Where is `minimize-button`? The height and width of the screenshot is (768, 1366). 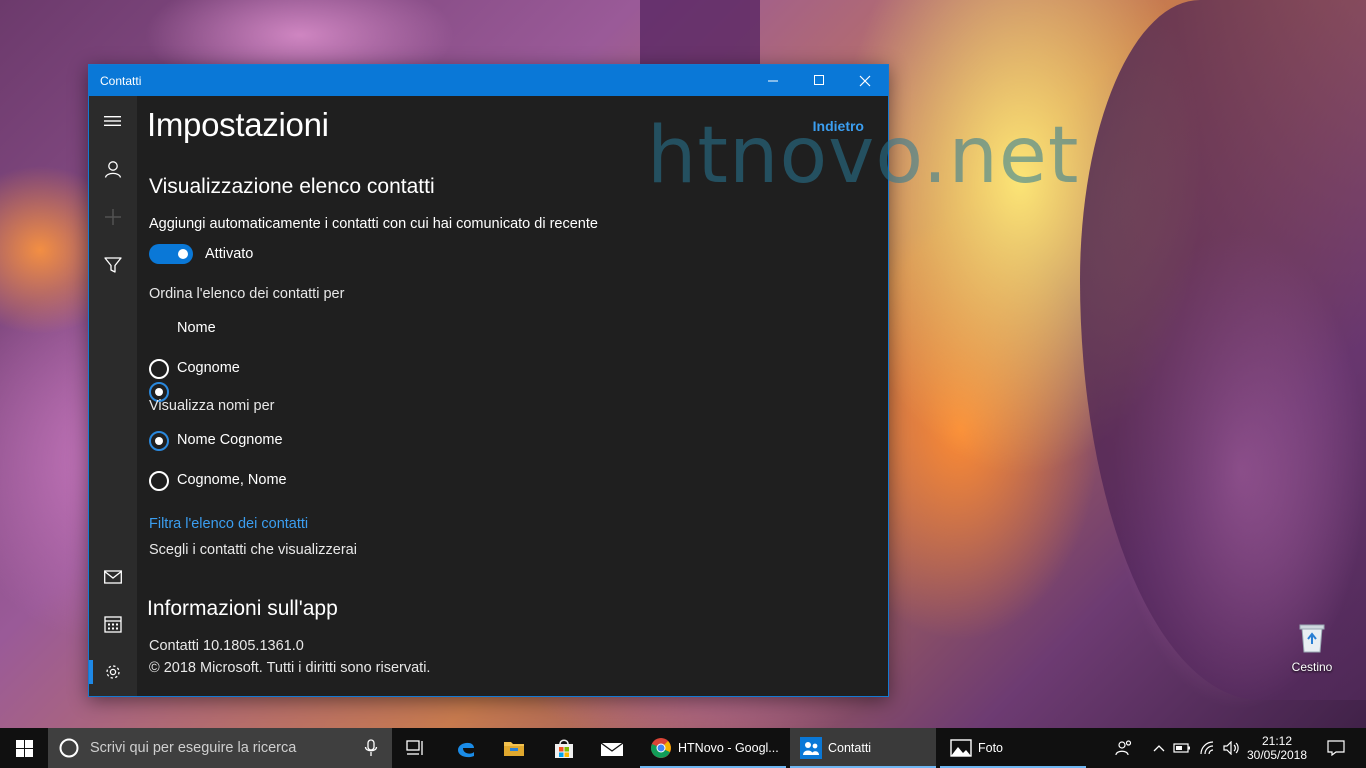 minimize-button is located at coordinates (773, 80).